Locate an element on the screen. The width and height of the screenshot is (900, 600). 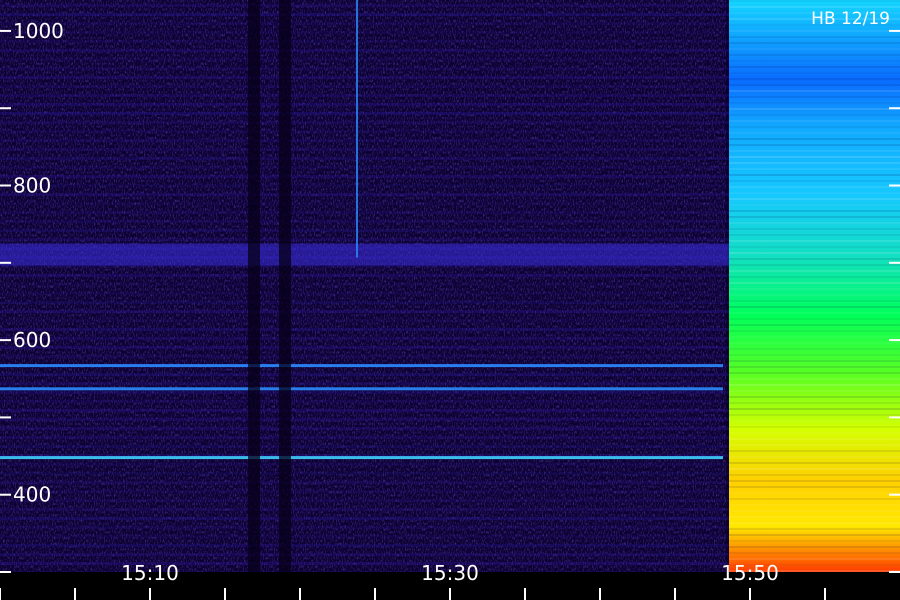
spectral-line is located at coordinates (361, 389).